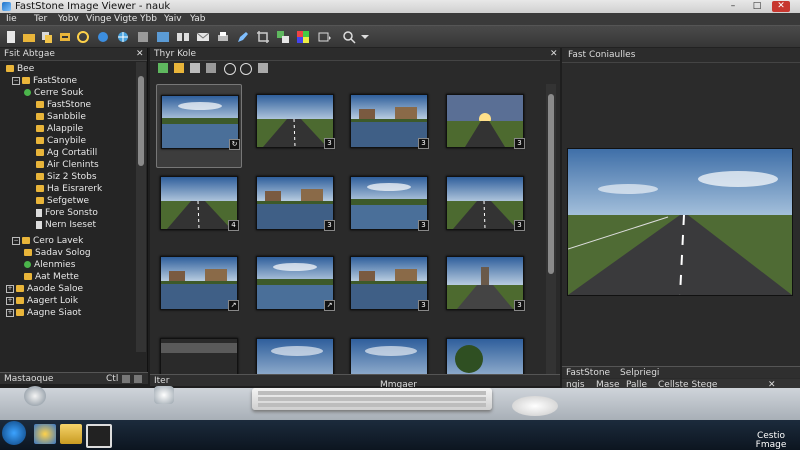 The width and height of the screenshot is (800, 450). I want to click on thumbnail: 4, so click(198, 198).